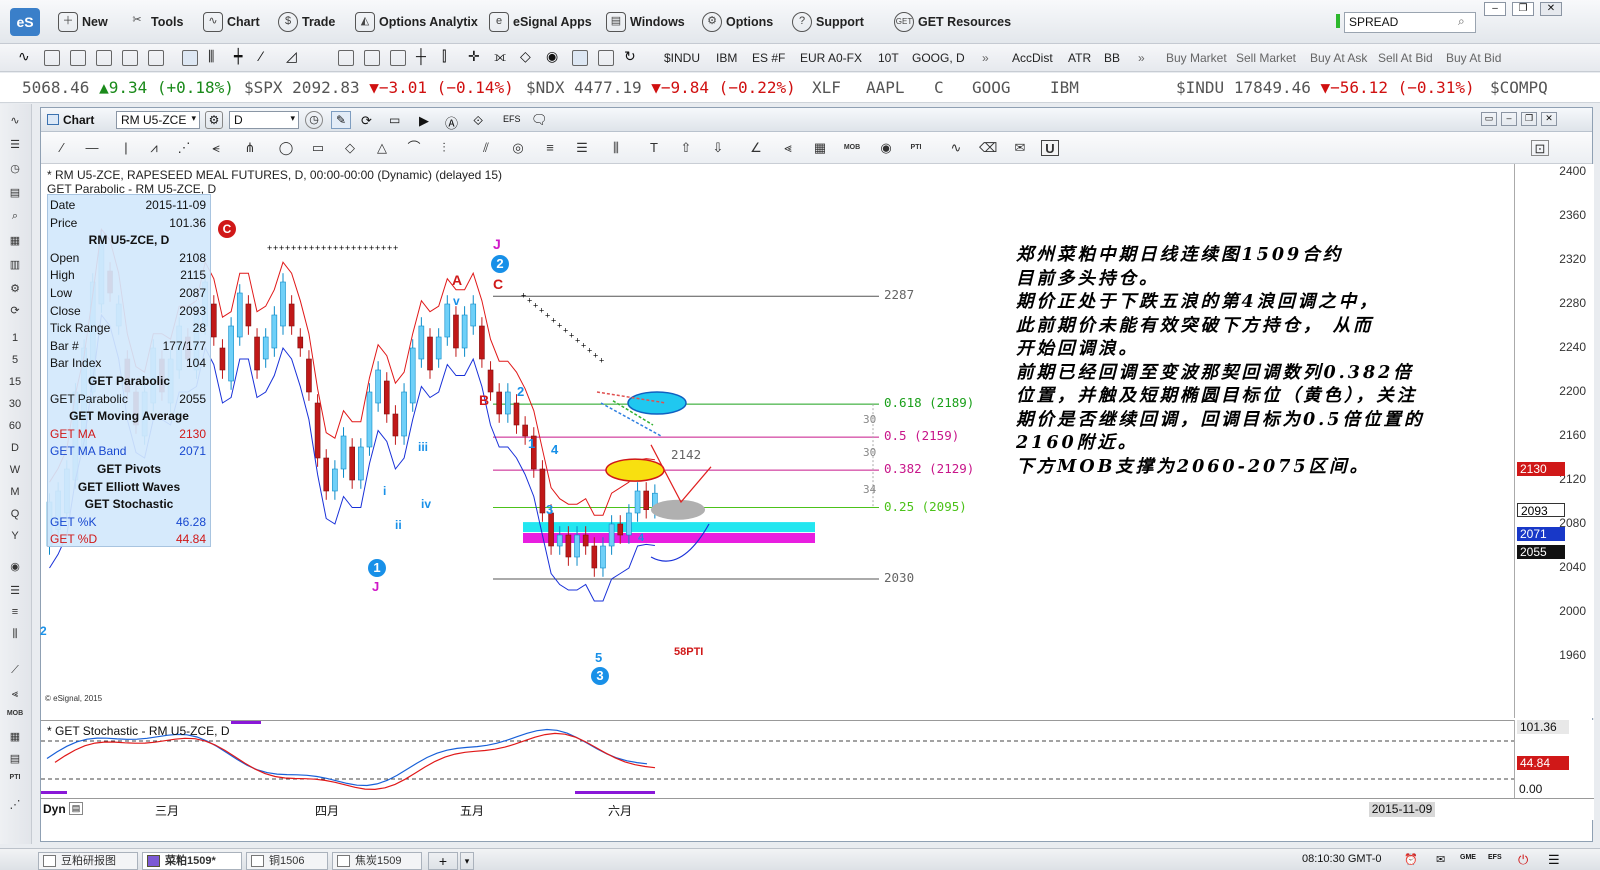 Image resolution: width=1600 pixels, height=870 pixels. I want to click on cycle-tool-icon: ◎, so click(518, 148).